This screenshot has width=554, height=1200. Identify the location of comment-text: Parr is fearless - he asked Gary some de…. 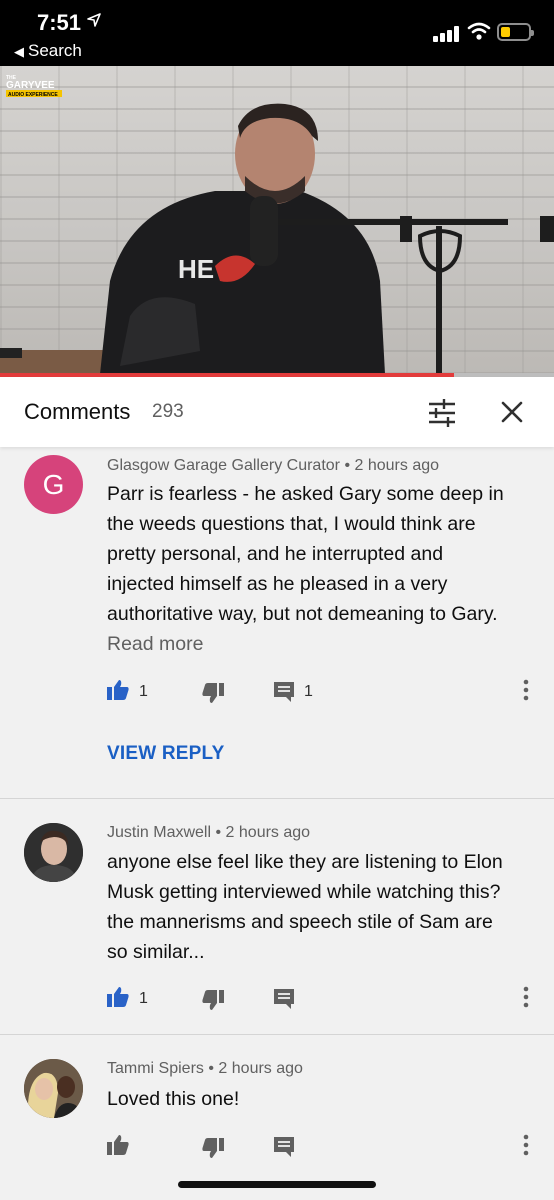
(322, 554).